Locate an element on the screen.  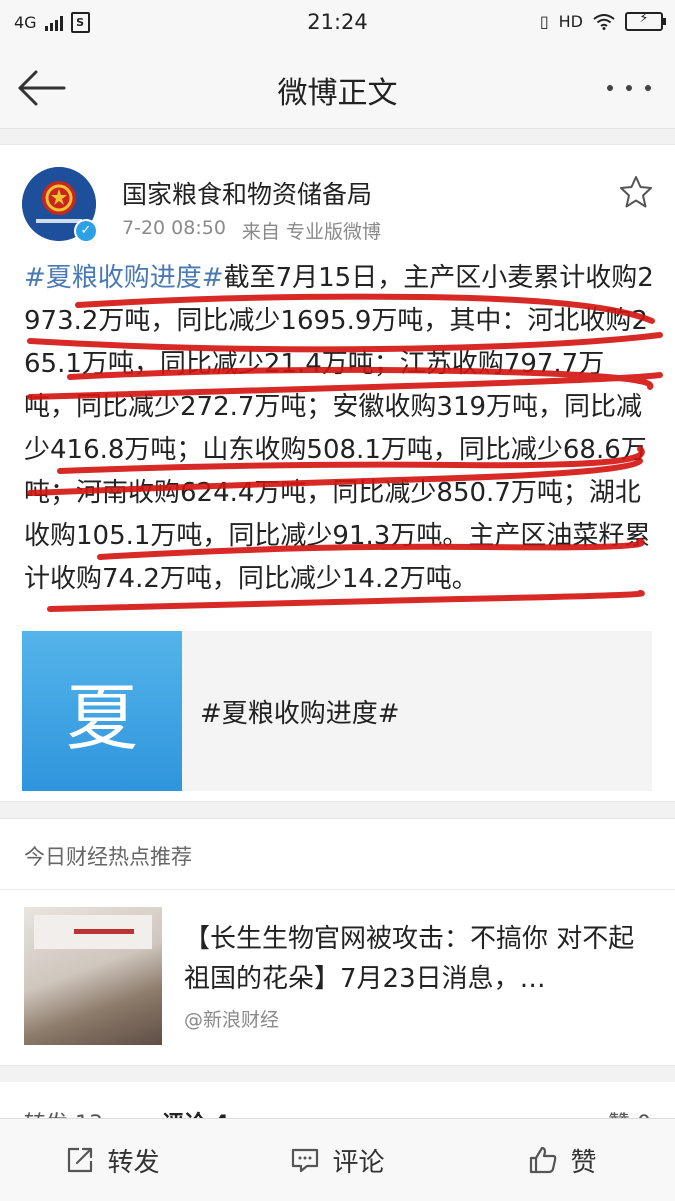
repost-label: 转发 is located at coordinates (133, 1162).